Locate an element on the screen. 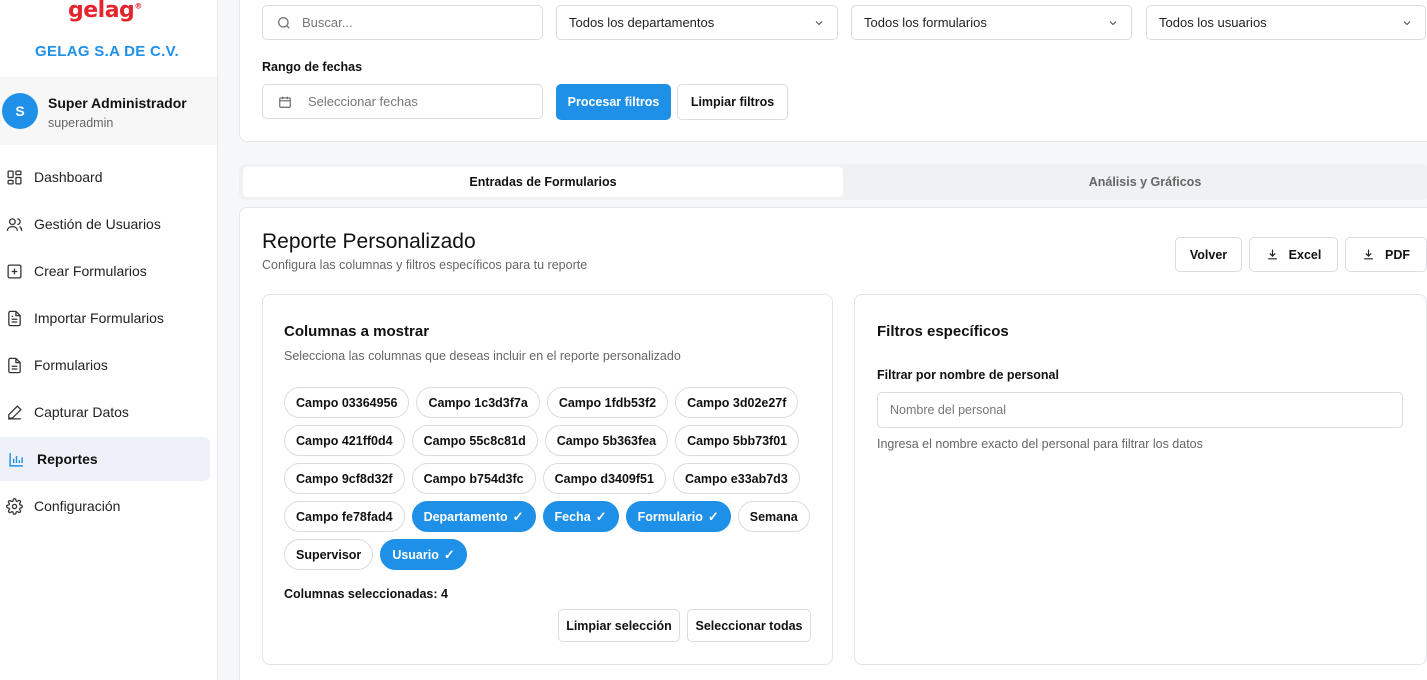 The height and width of the screenshot is (680, 1427). plus-square-icon is located at coordinates (14, 271).